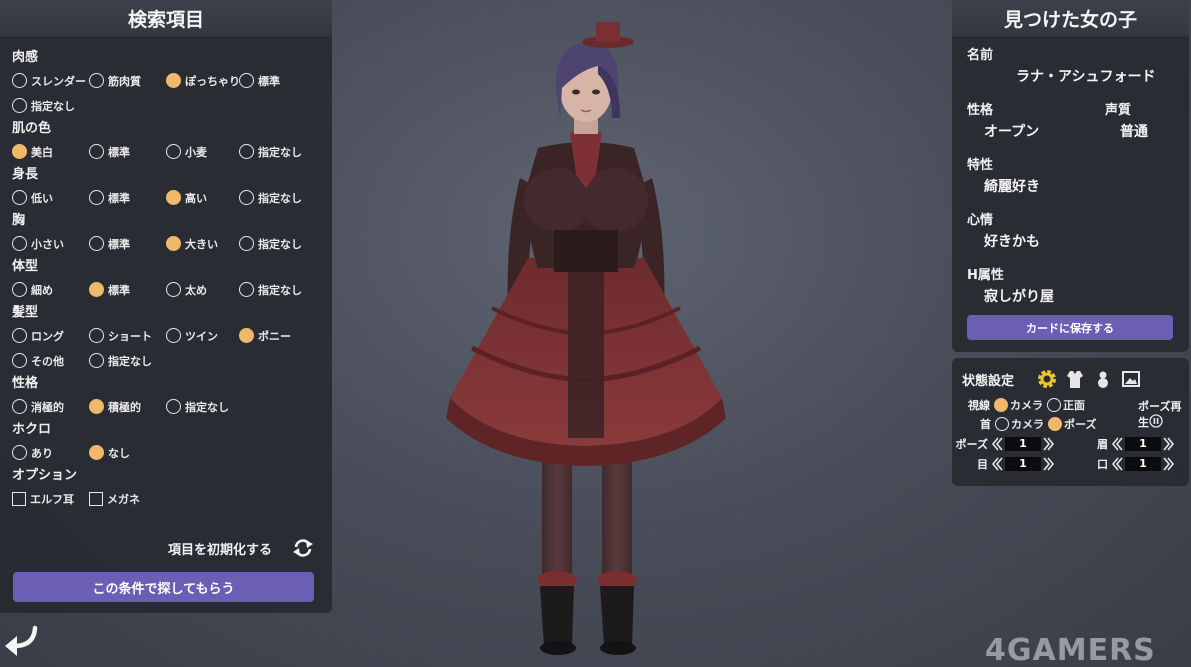  I want to click on search-option: スレンダー, so click(50, 81).